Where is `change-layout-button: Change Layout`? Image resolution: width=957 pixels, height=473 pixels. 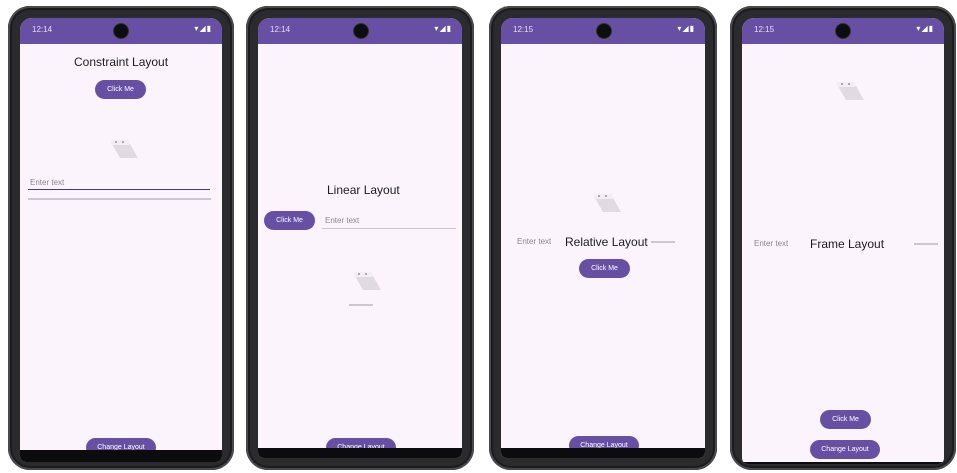 change-layout-button: Change Layout is located at coordinates (845, 449).